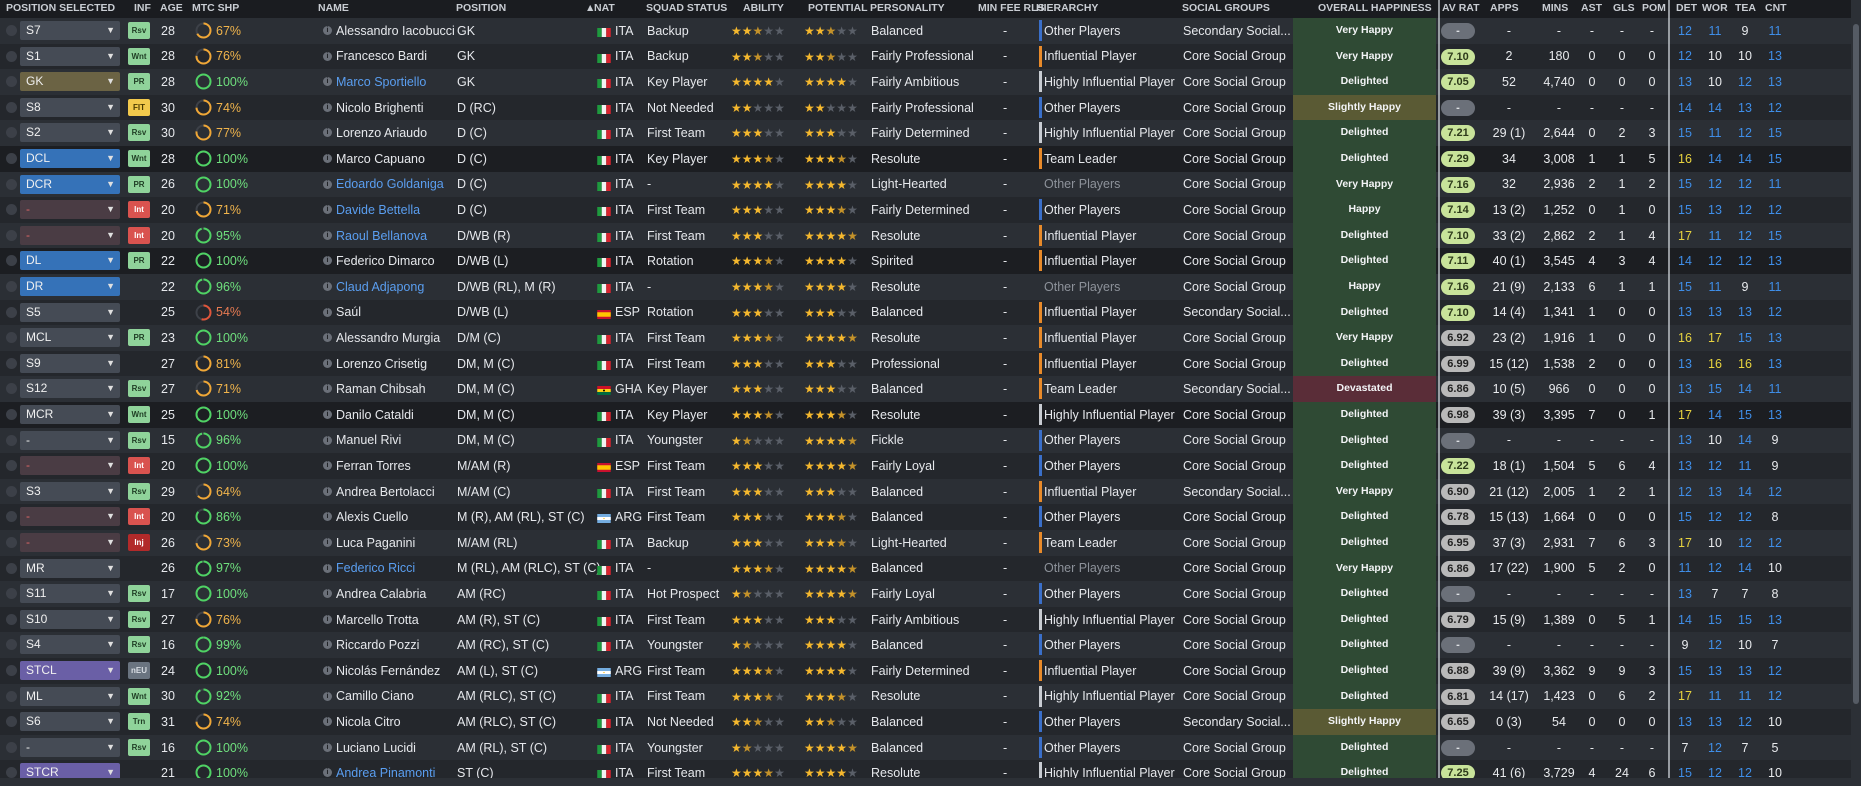  Describe the element at coordinates (390, 184) in the screenshot. I see `player-name: Edoardo Goldaniga` at that location.